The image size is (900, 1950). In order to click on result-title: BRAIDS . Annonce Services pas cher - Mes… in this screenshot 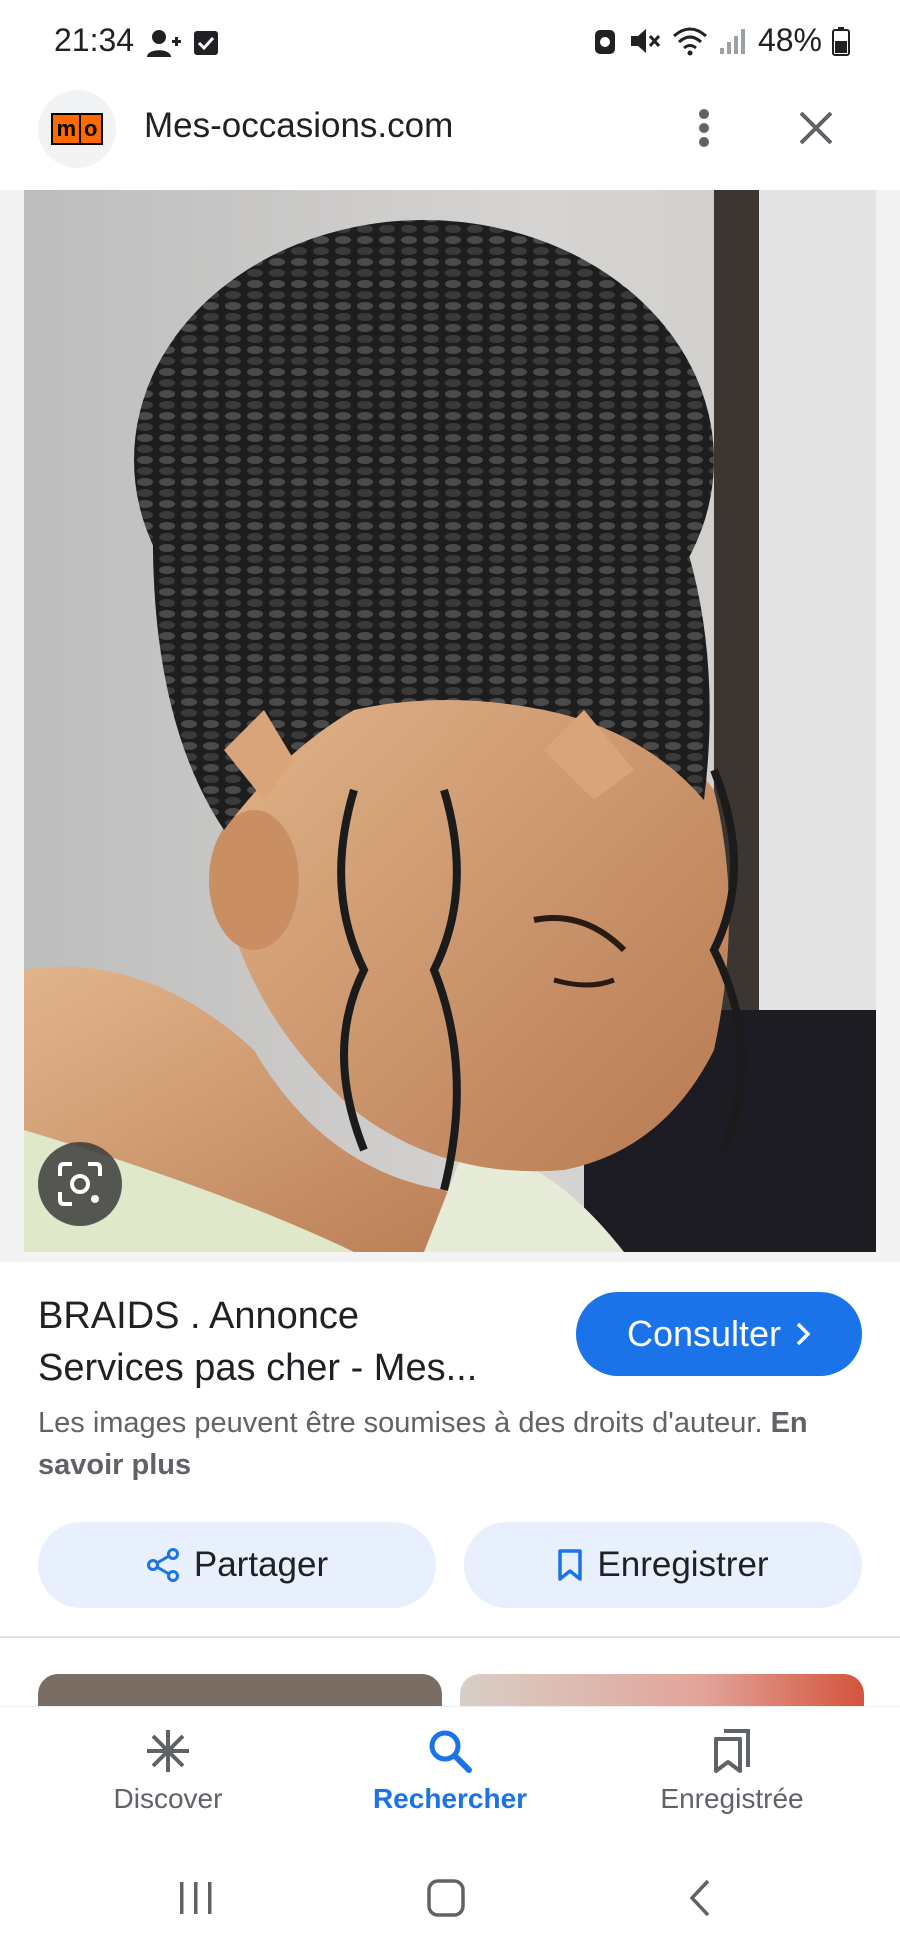, I will do `click(298, 1342)`.